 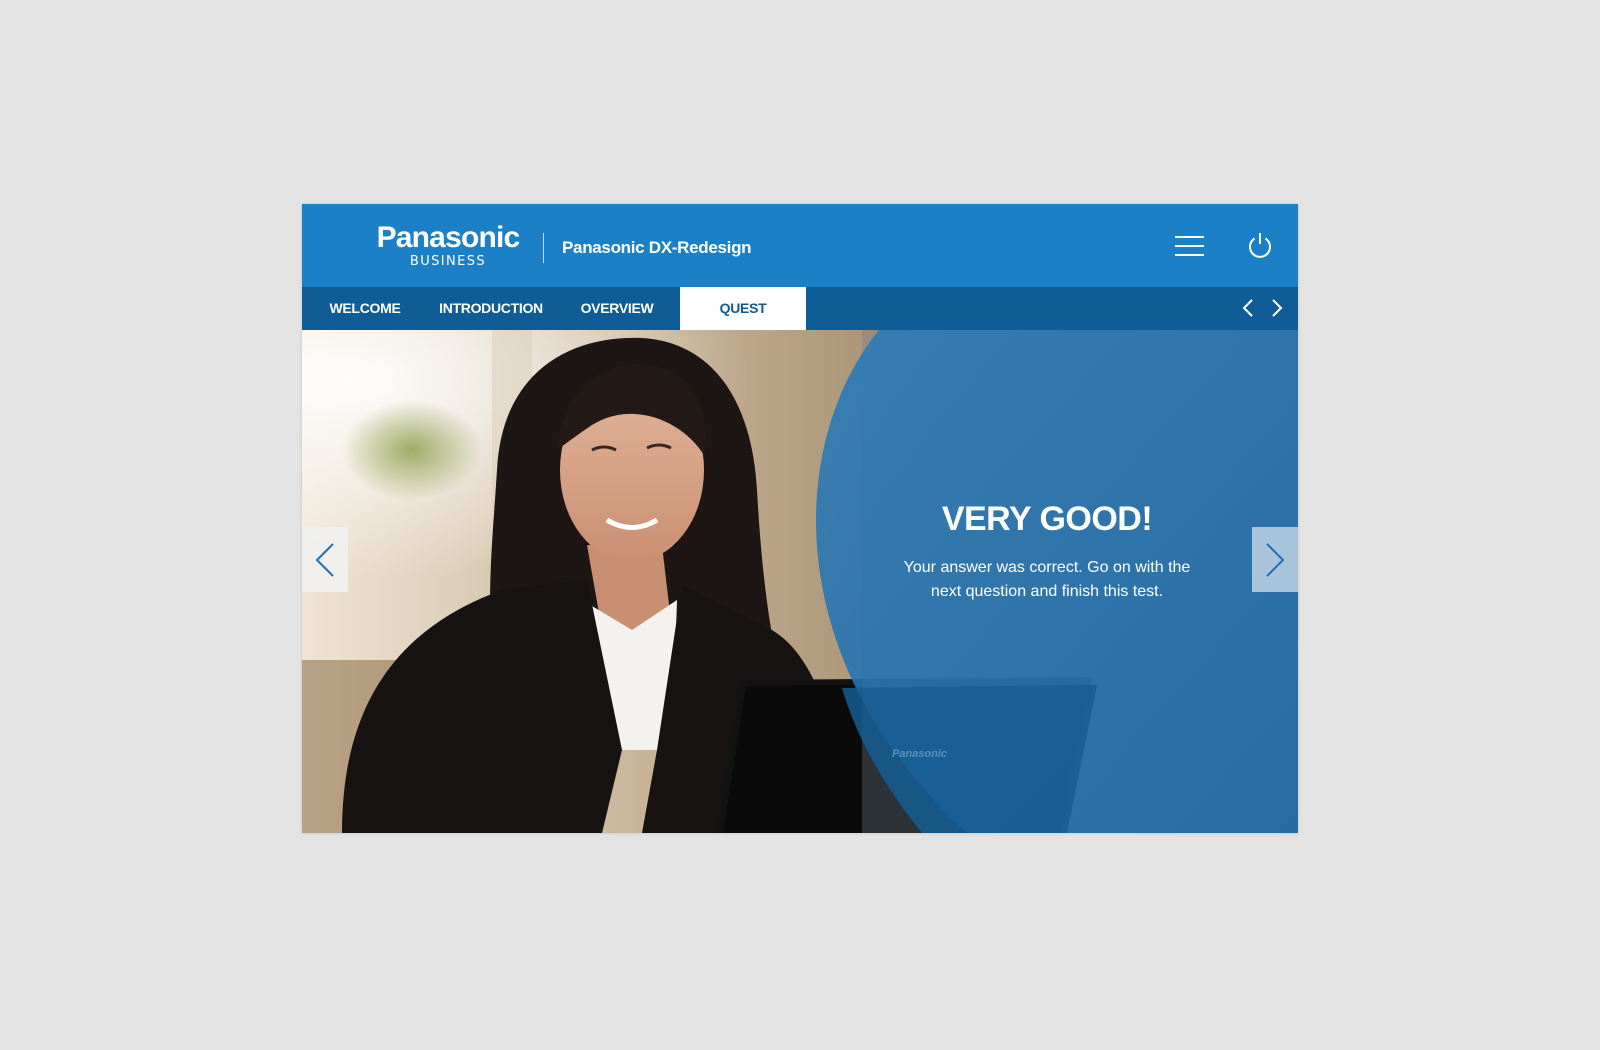 I want to click on hamburger-menu-icon-middle, so click(x=1189, y=246).